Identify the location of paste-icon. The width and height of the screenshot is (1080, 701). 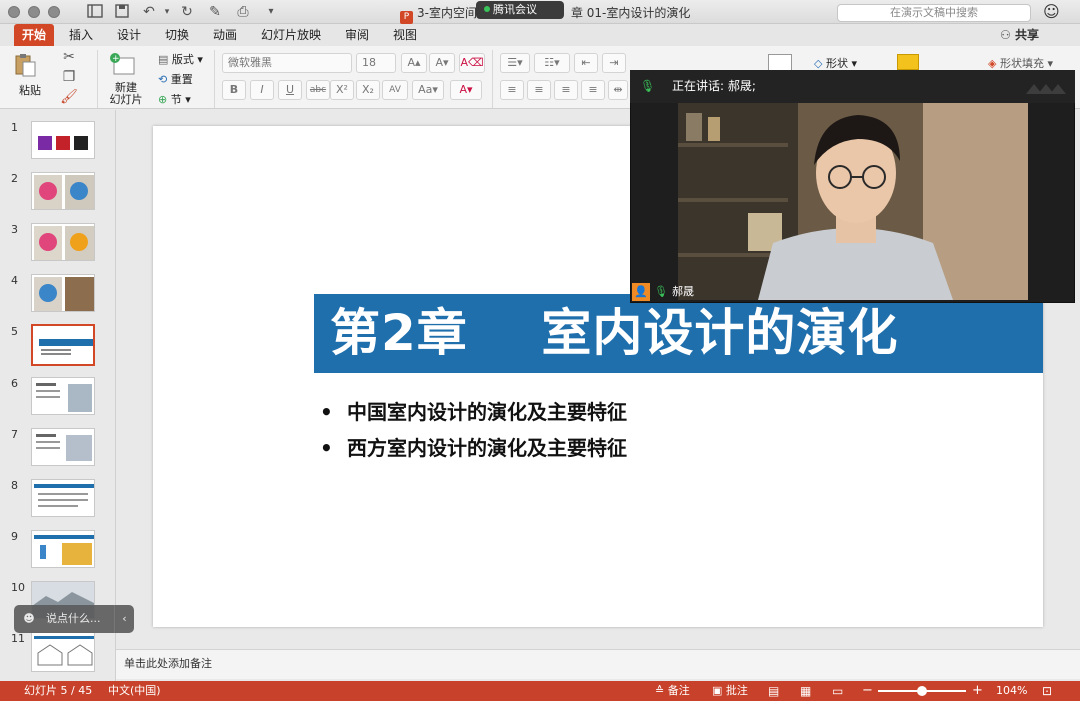
(25, 65).